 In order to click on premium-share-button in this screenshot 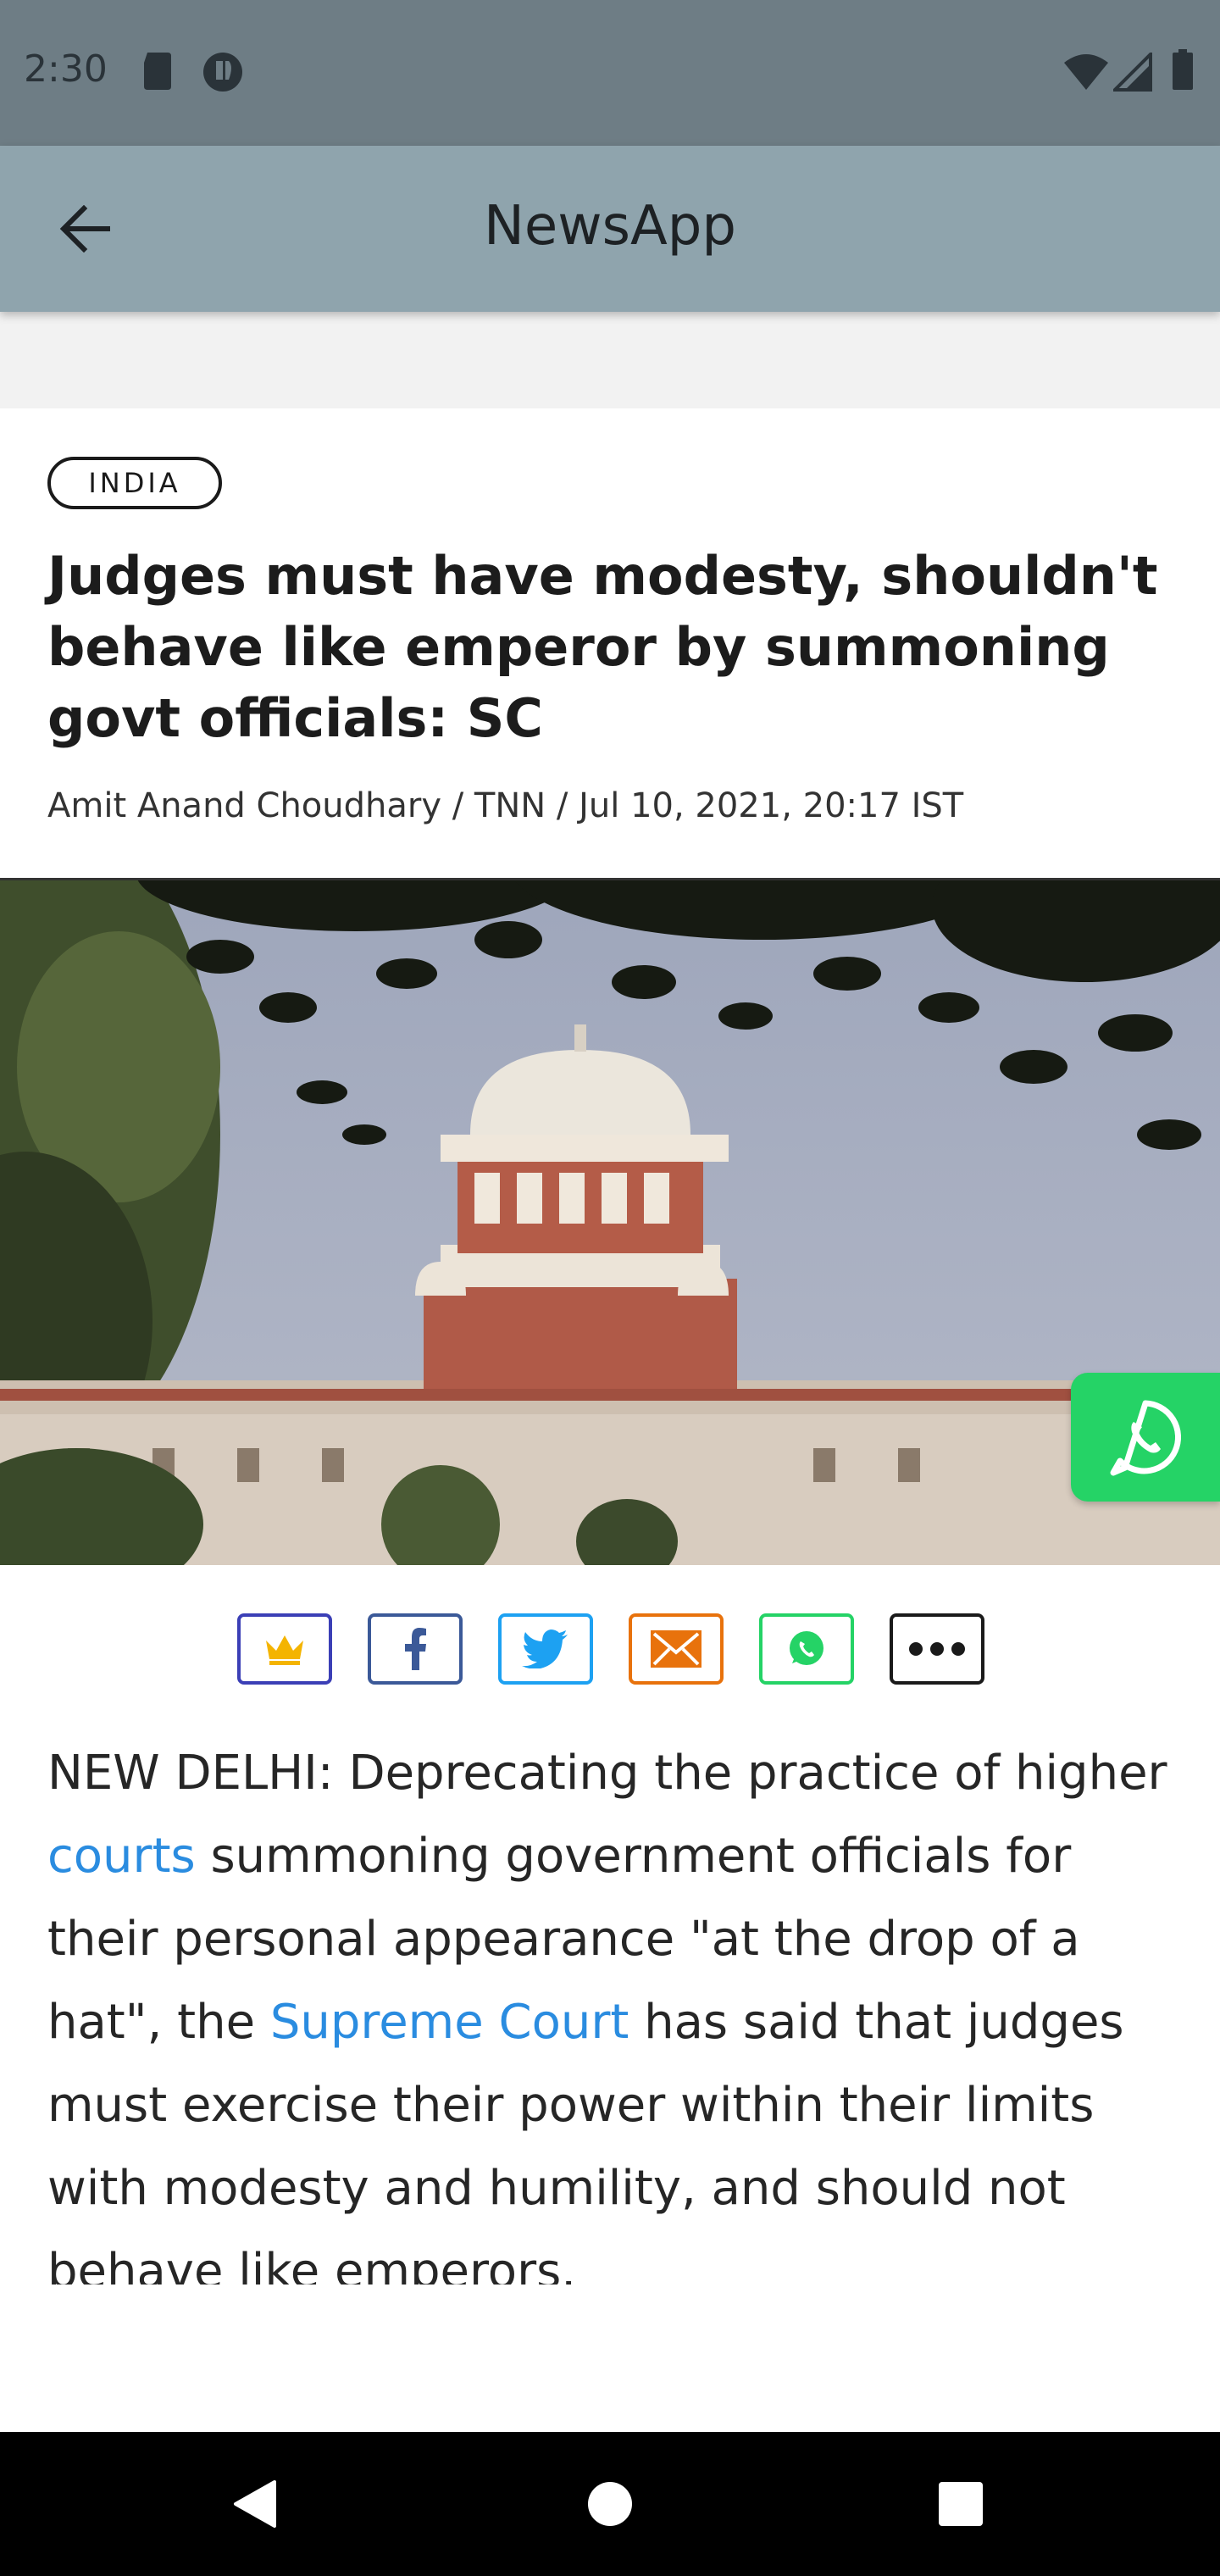, I will do `click(284, 1649)`.